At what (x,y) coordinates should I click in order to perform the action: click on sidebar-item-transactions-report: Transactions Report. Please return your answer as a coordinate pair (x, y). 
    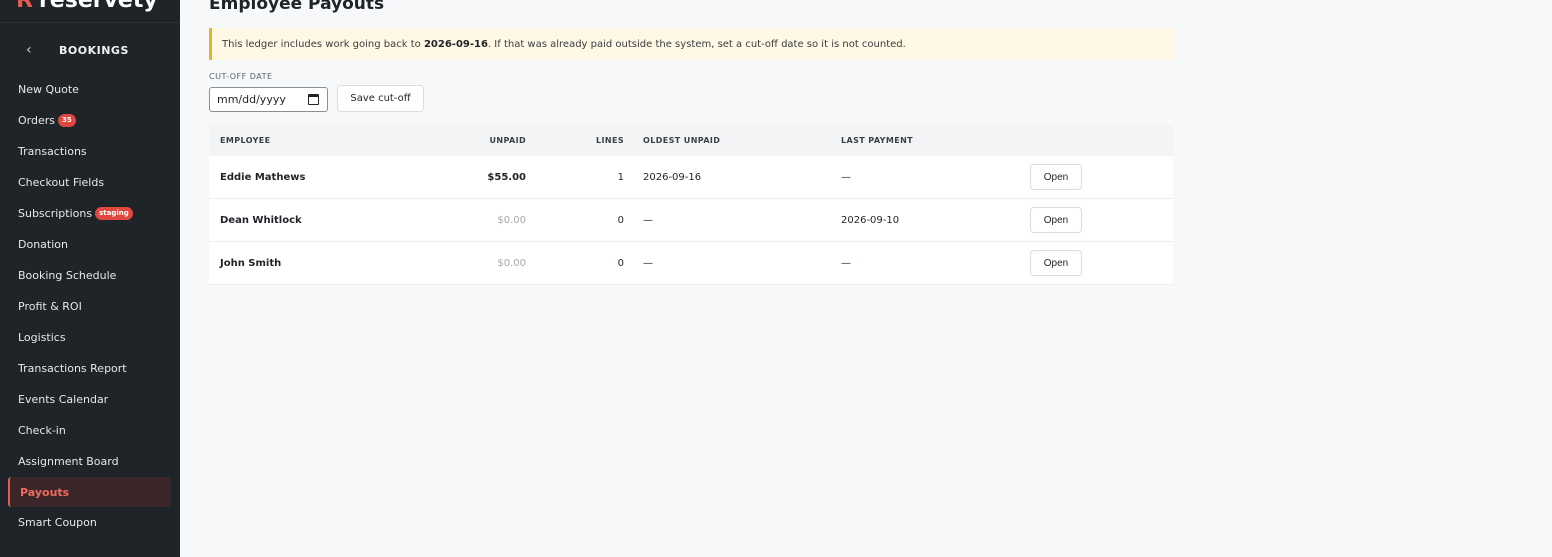
    Looking at the image, I should click on (90, 368).